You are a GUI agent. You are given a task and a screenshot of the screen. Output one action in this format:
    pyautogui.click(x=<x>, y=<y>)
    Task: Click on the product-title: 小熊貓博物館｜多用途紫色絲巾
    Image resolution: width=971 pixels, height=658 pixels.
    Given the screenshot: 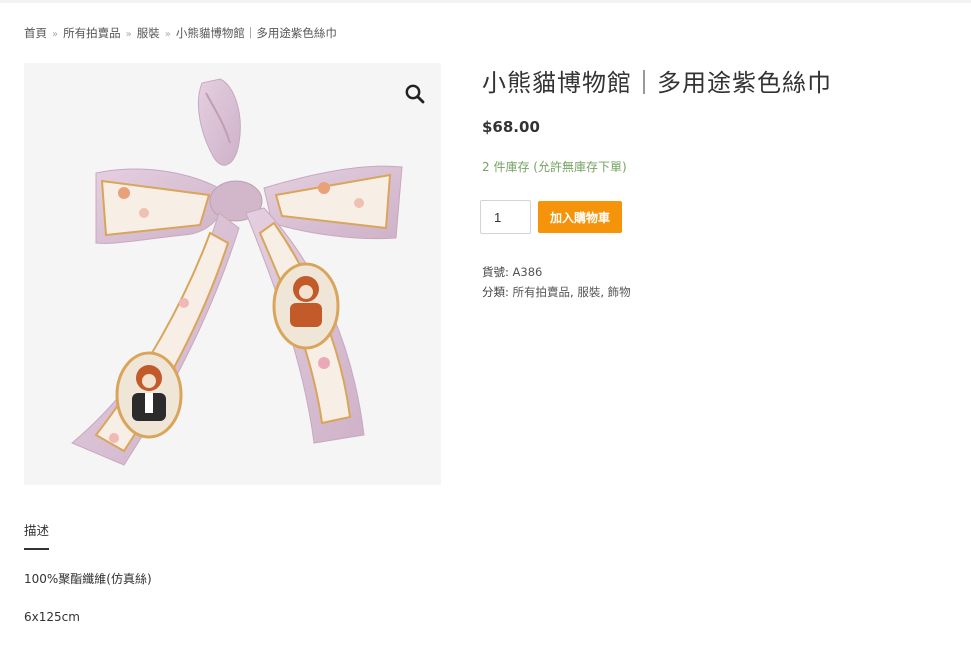 What is the action you would take?
    pyautogui.click(x=657, y=83)
    